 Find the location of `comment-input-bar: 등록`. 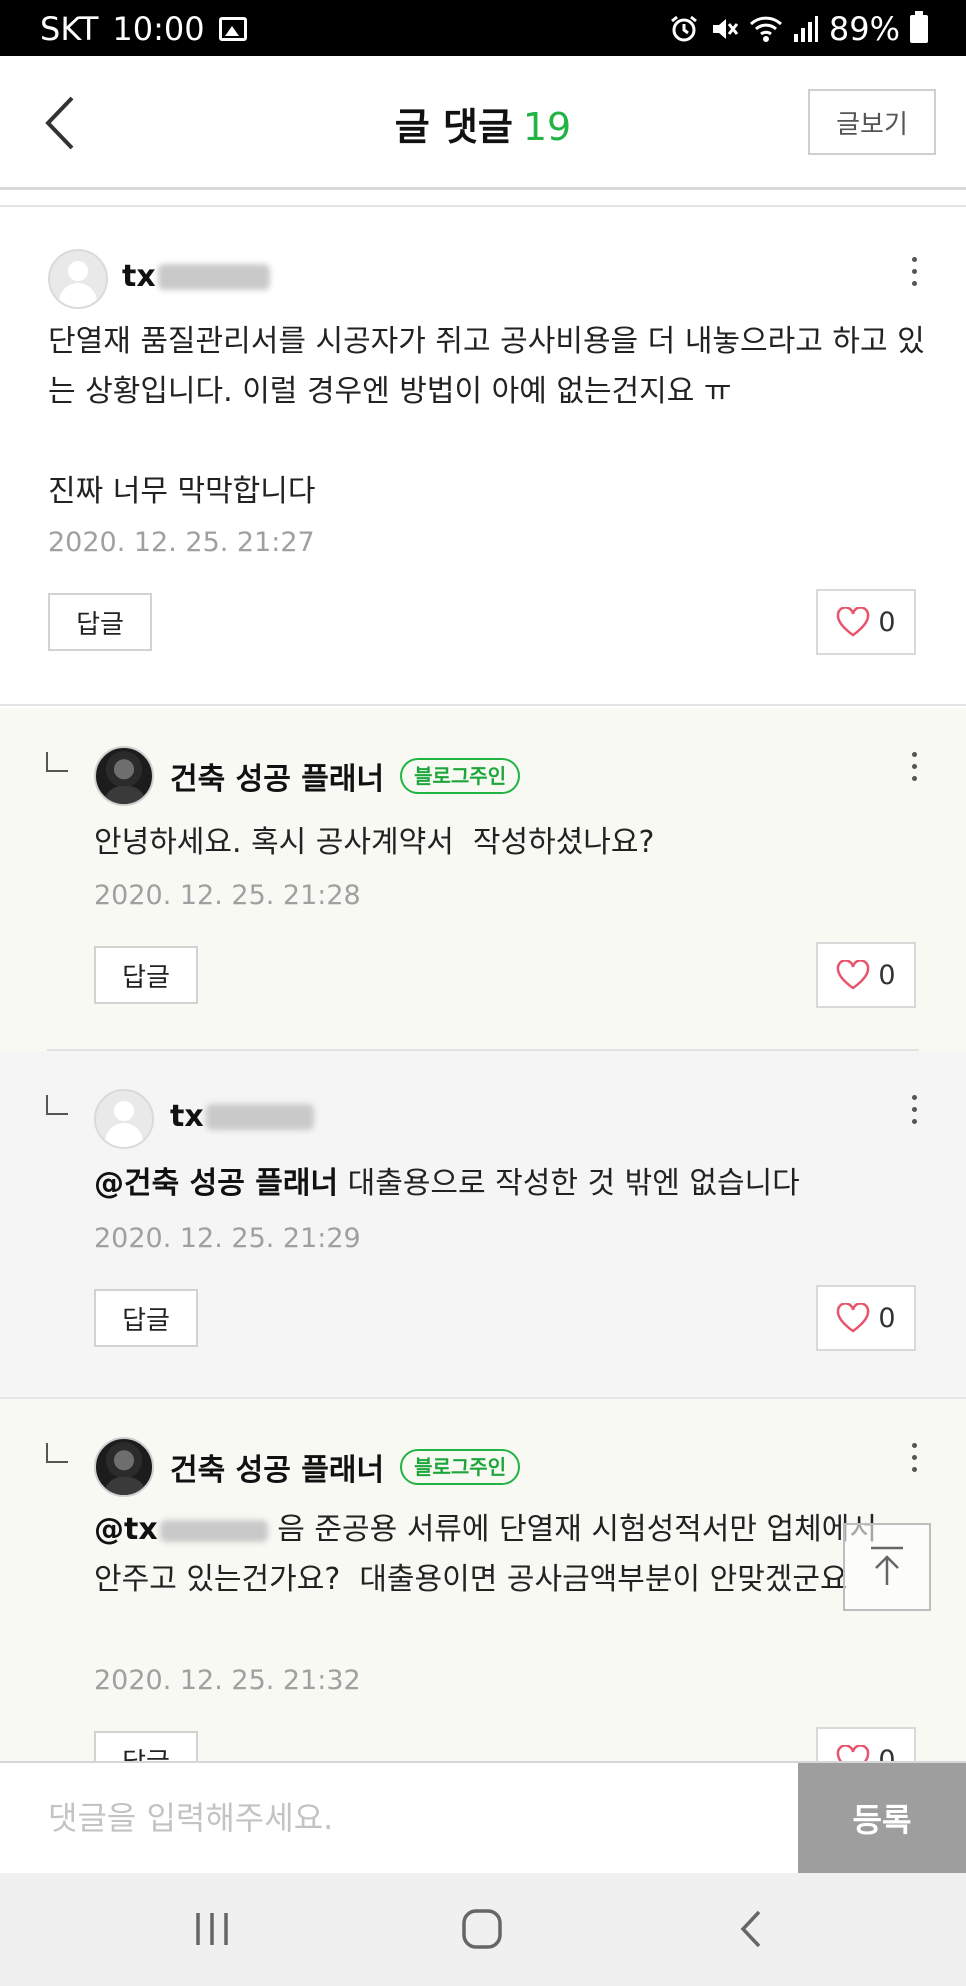

comment-input-bar: 등록 is located at coordinates (483, 1817).